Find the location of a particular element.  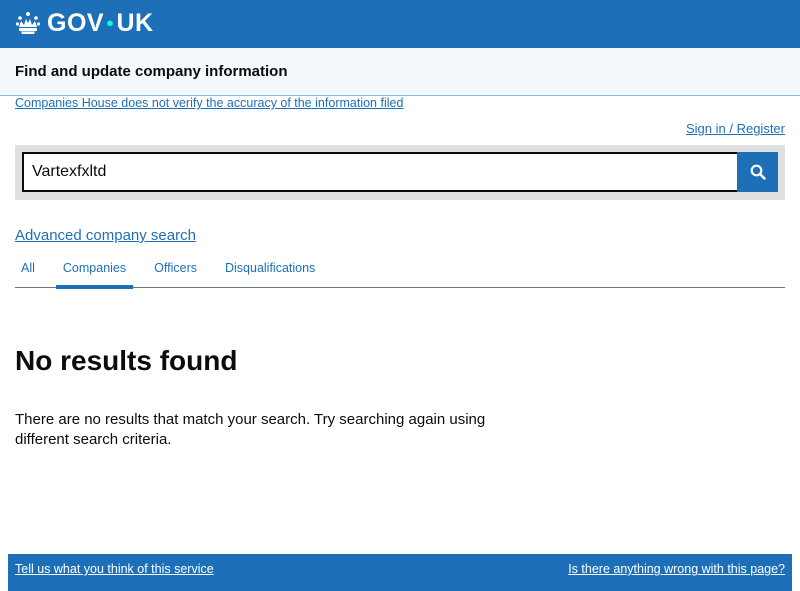

govuk-logo-link: GOV ●UK is located at coordinates (84, 23).